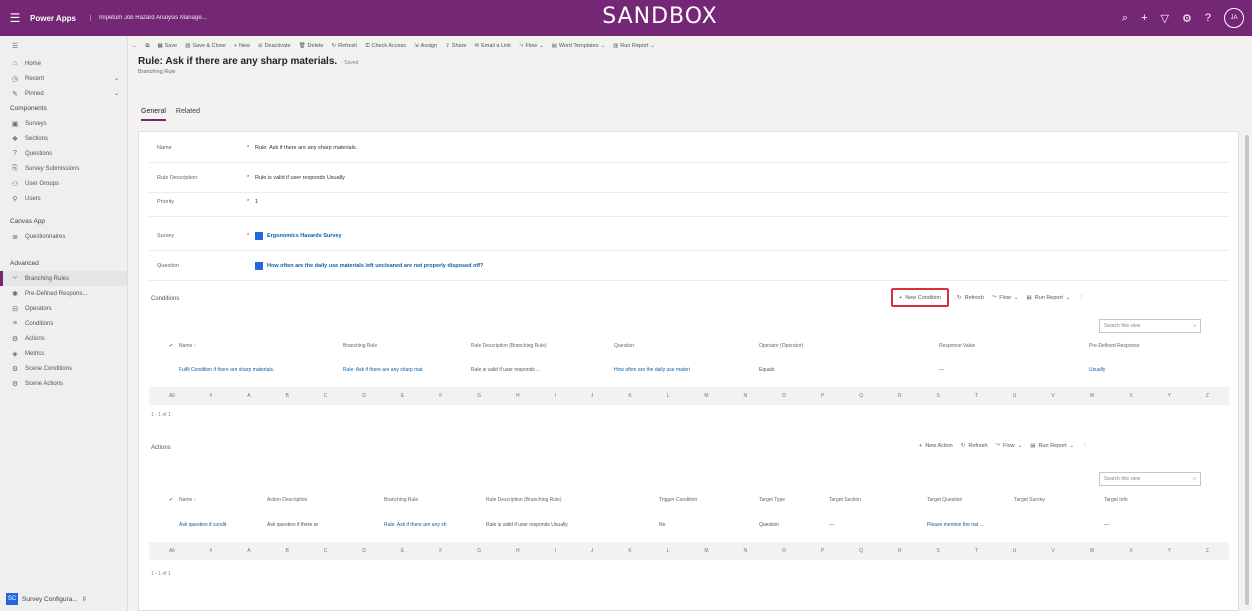 The image size is (1252, 611). Describe the element at coordinates (900, 396) in the screenshot. I see `alpha-filter-r: R` at that location.